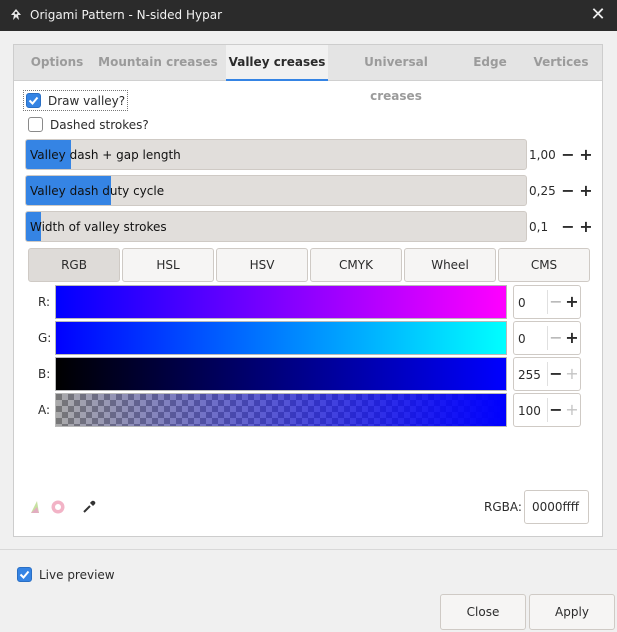  What do you see at coordinates (44, 374) in the screenshot?
I see `channel-b-label: B:` at bounding box center [44, 374].